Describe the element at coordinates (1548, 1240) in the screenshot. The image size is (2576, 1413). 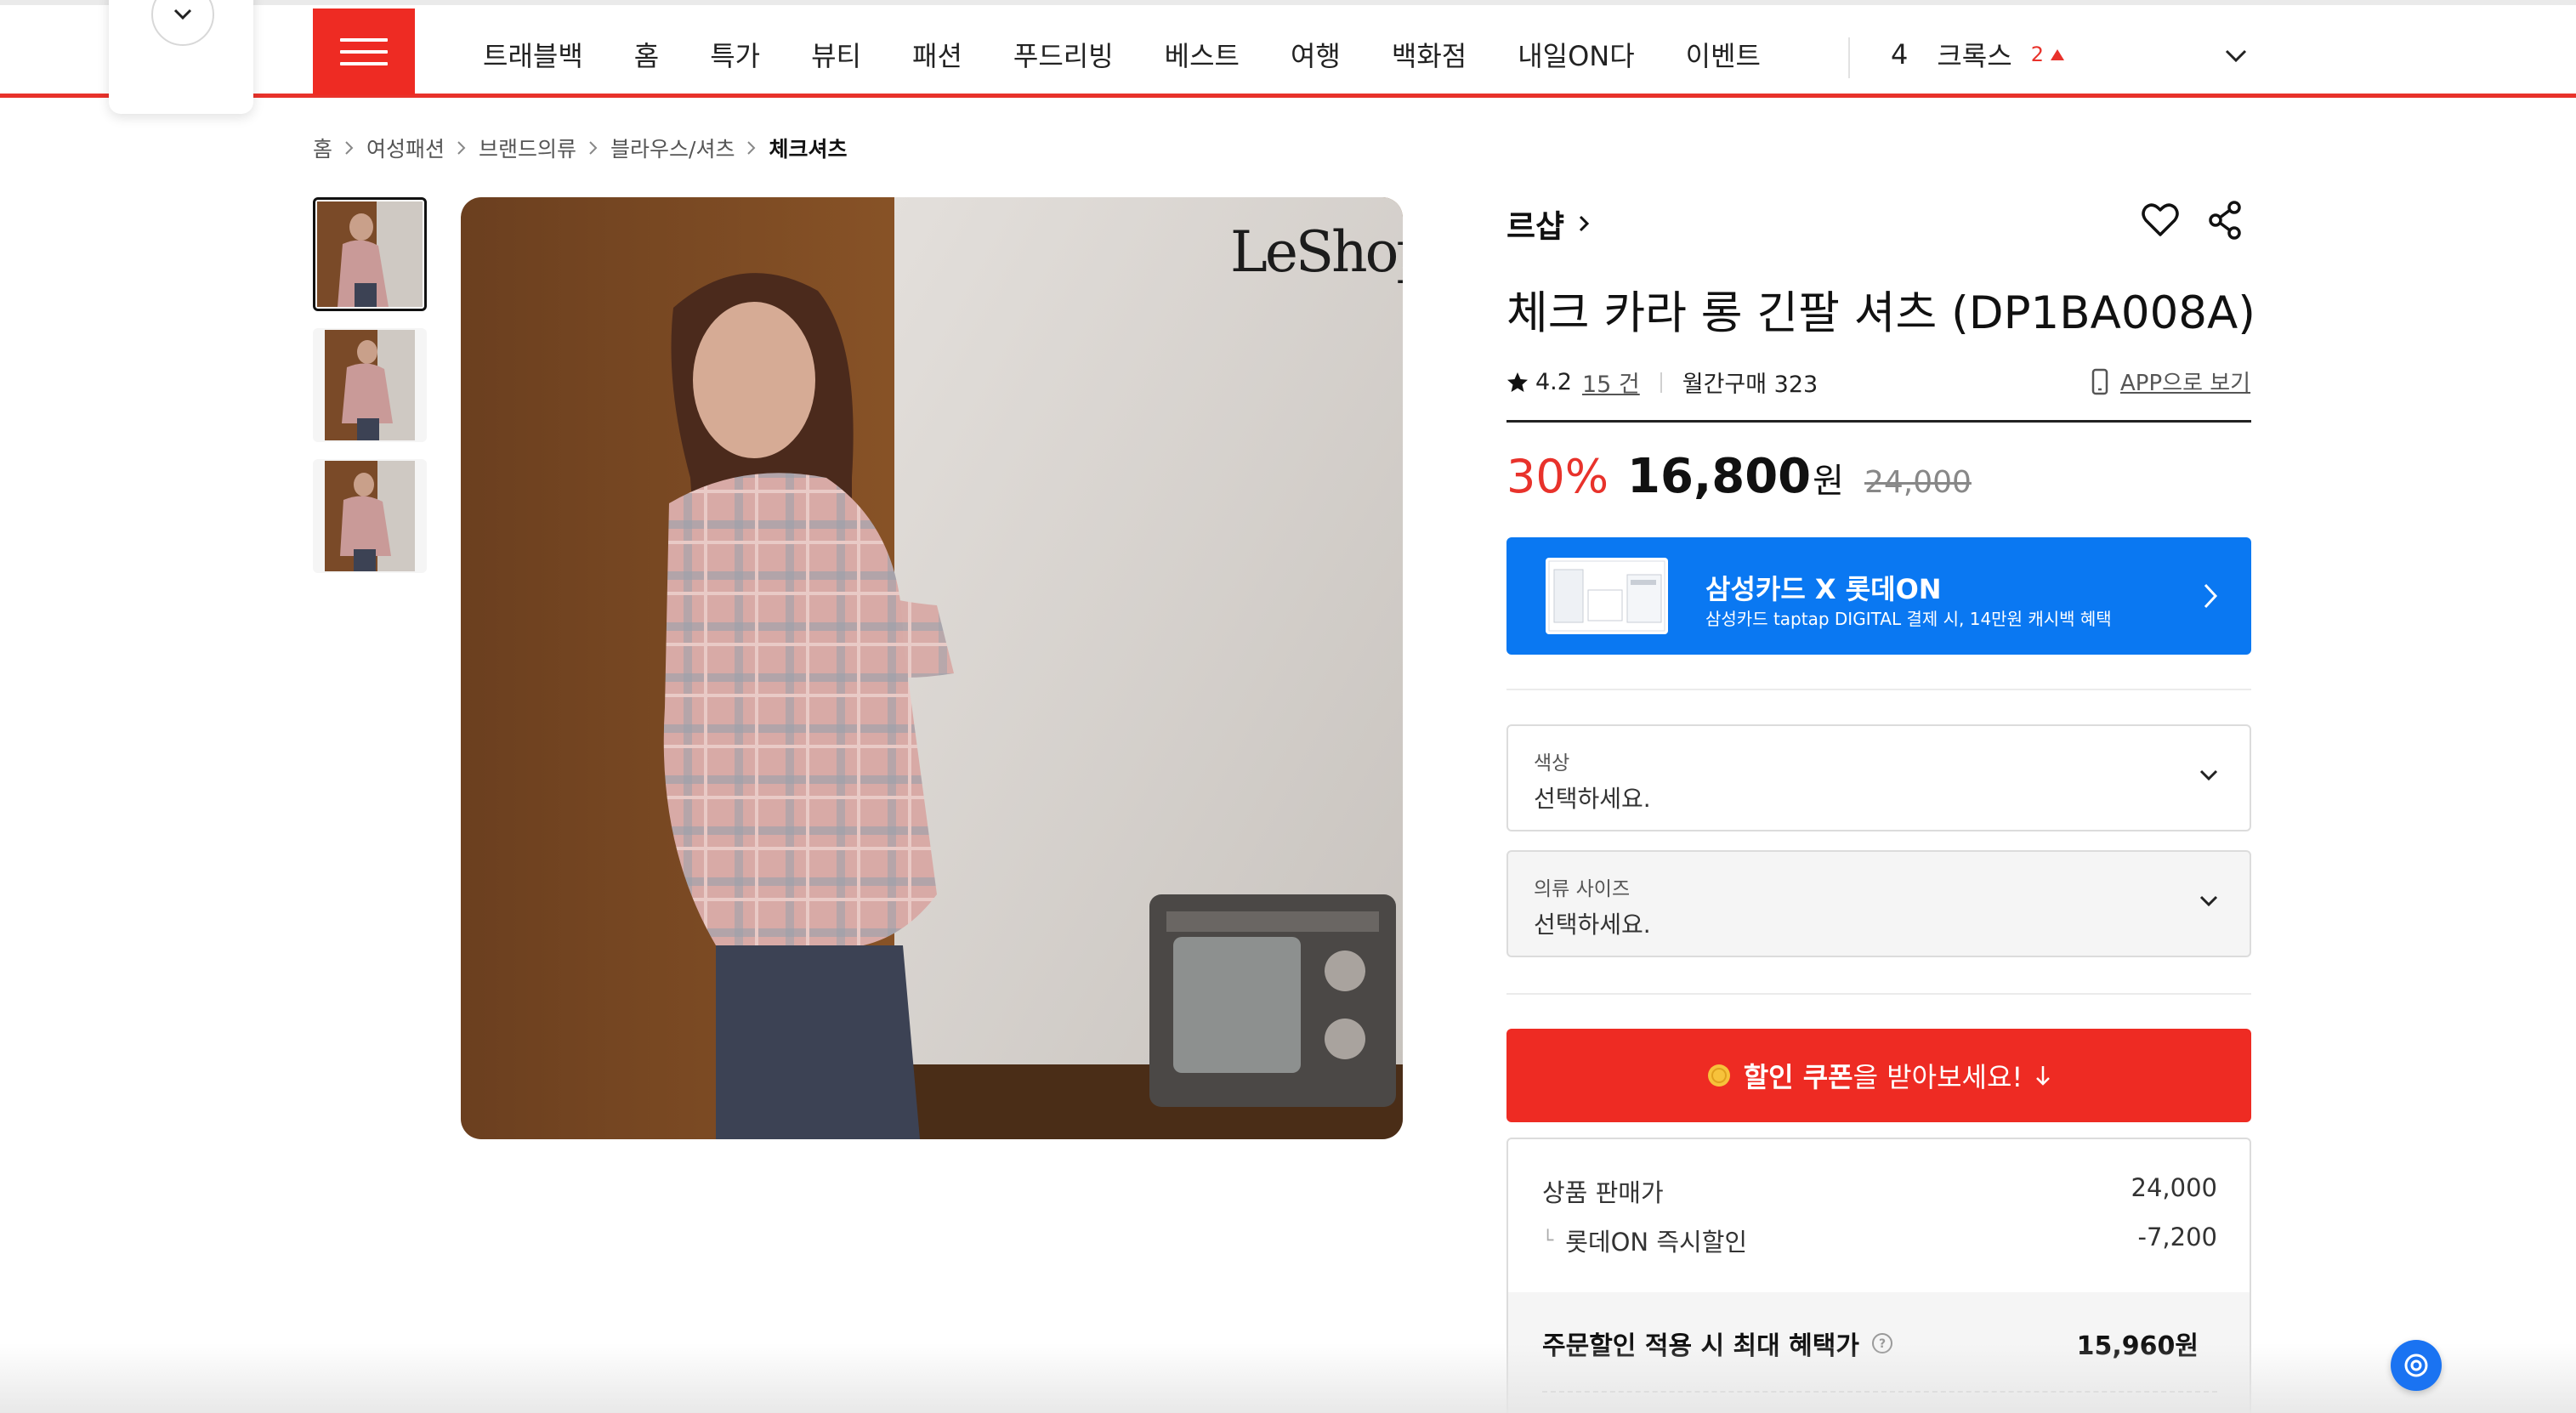
I see `sub-item-icon: └` at that location.